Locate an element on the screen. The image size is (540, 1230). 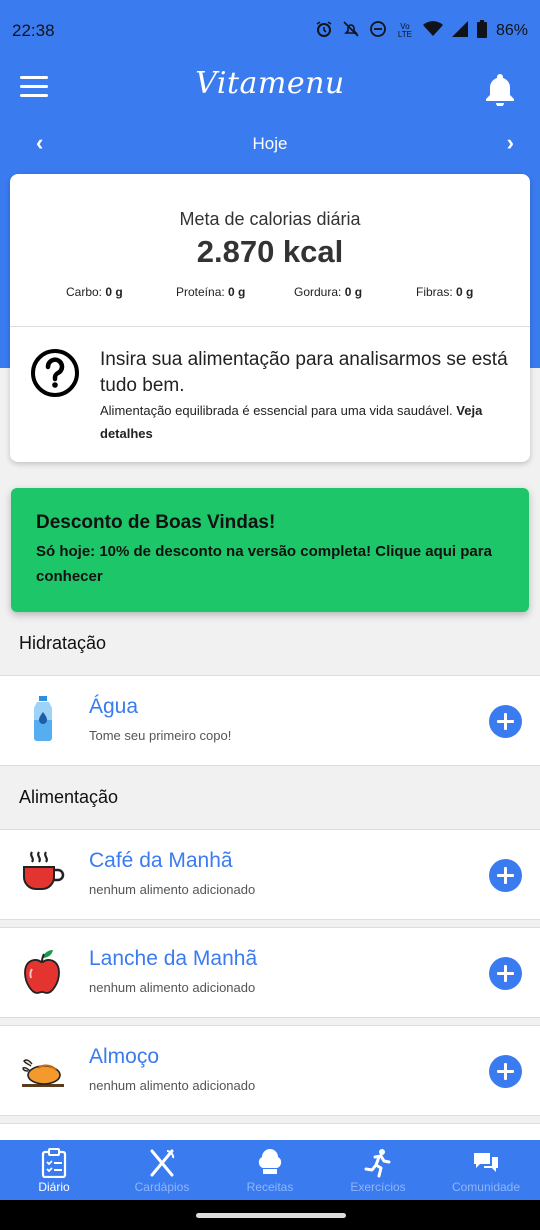
tab-label: Cardápios is located at coordinates (162, 1187).